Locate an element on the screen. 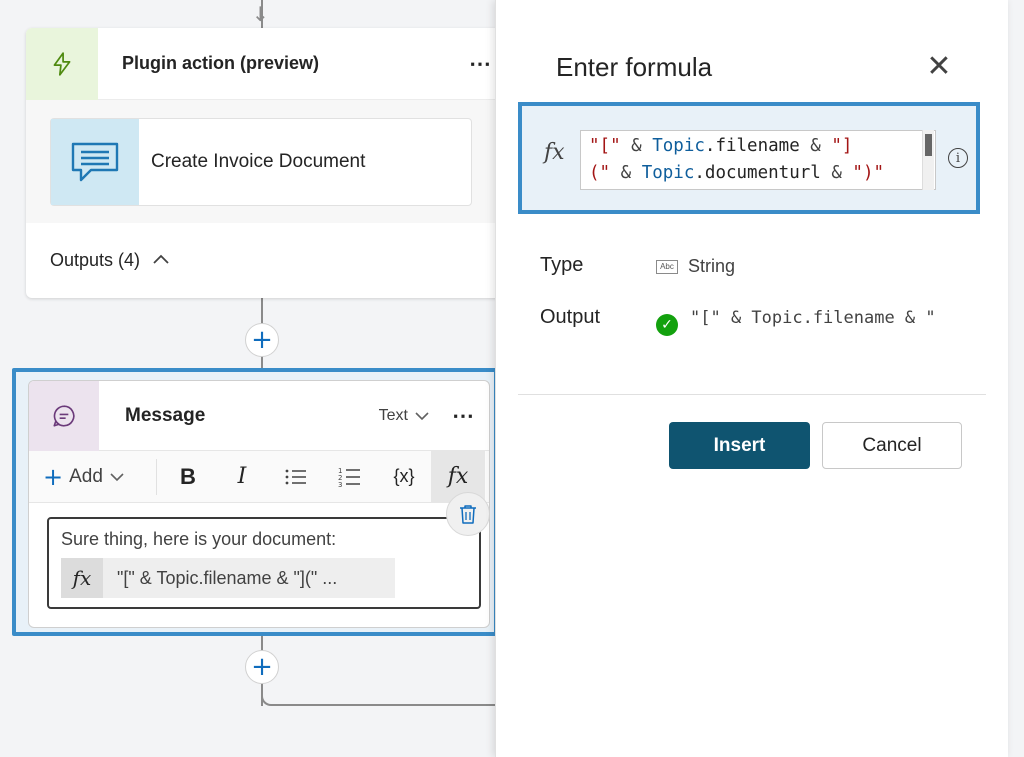 The height and width of the screenshot is (757, 1024). bold-icon: B is located at coordinates (188, 476).